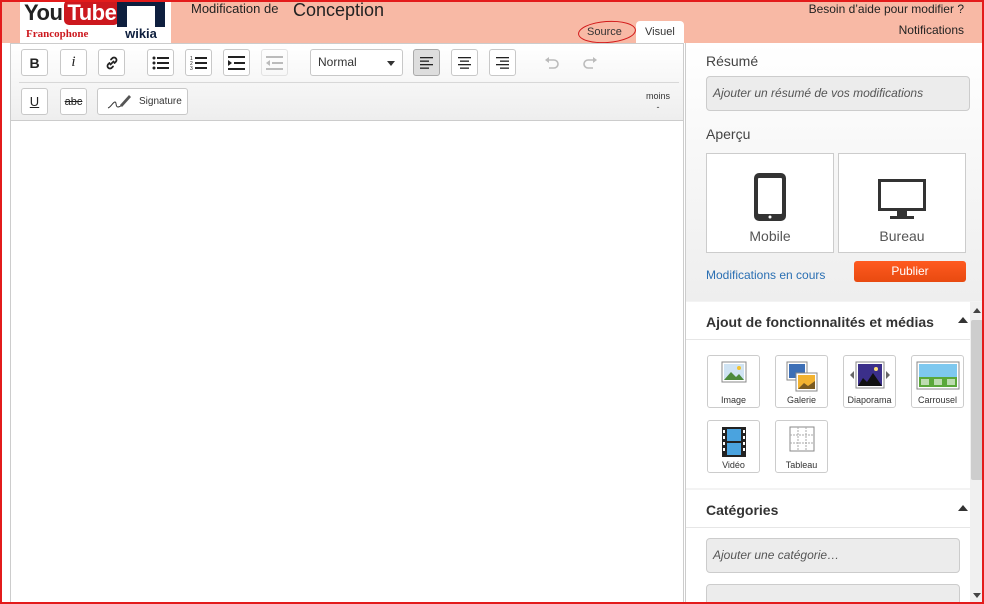 The image size is (984, 604). I want to click on indent-icon, so click(236, 62).